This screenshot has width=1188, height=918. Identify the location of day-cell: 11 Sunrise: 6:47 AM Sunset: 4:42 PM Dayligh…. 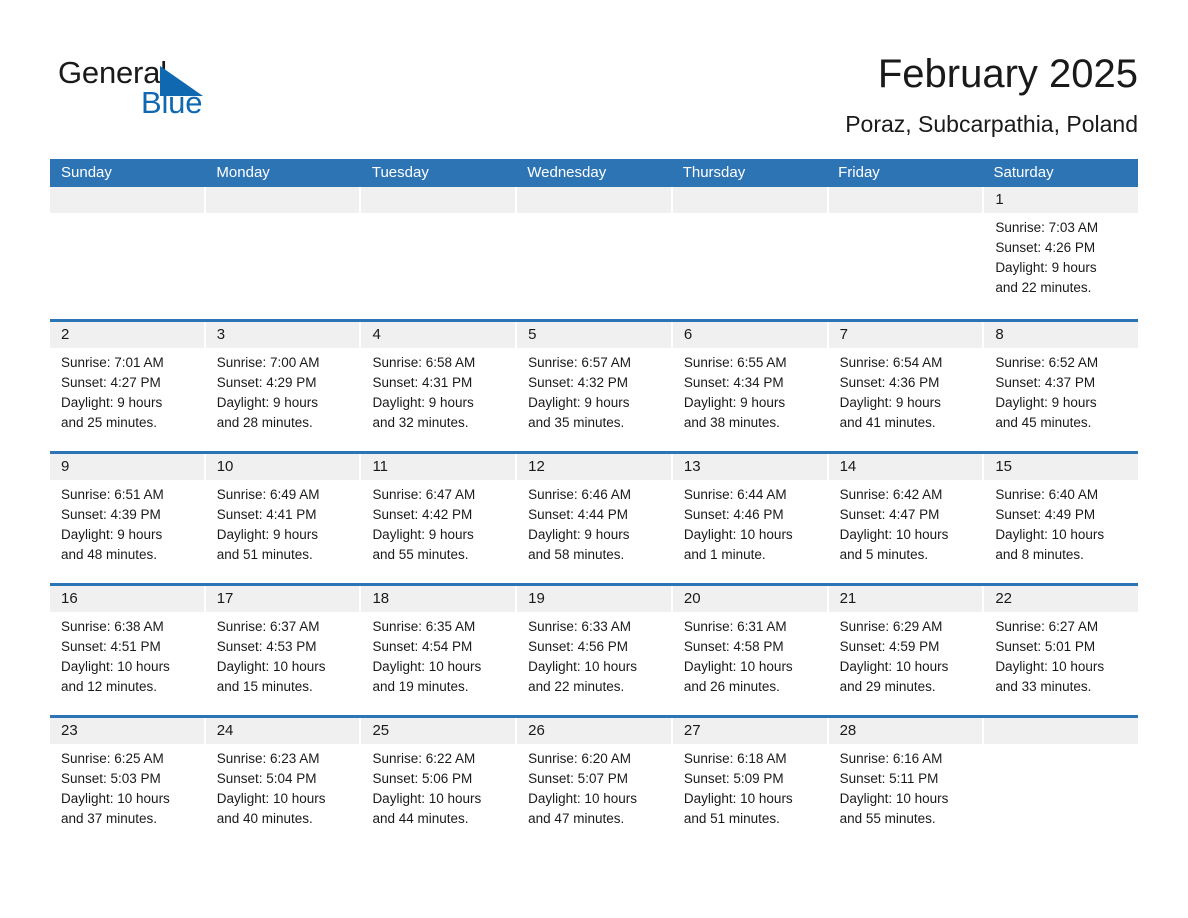
(439, 518).